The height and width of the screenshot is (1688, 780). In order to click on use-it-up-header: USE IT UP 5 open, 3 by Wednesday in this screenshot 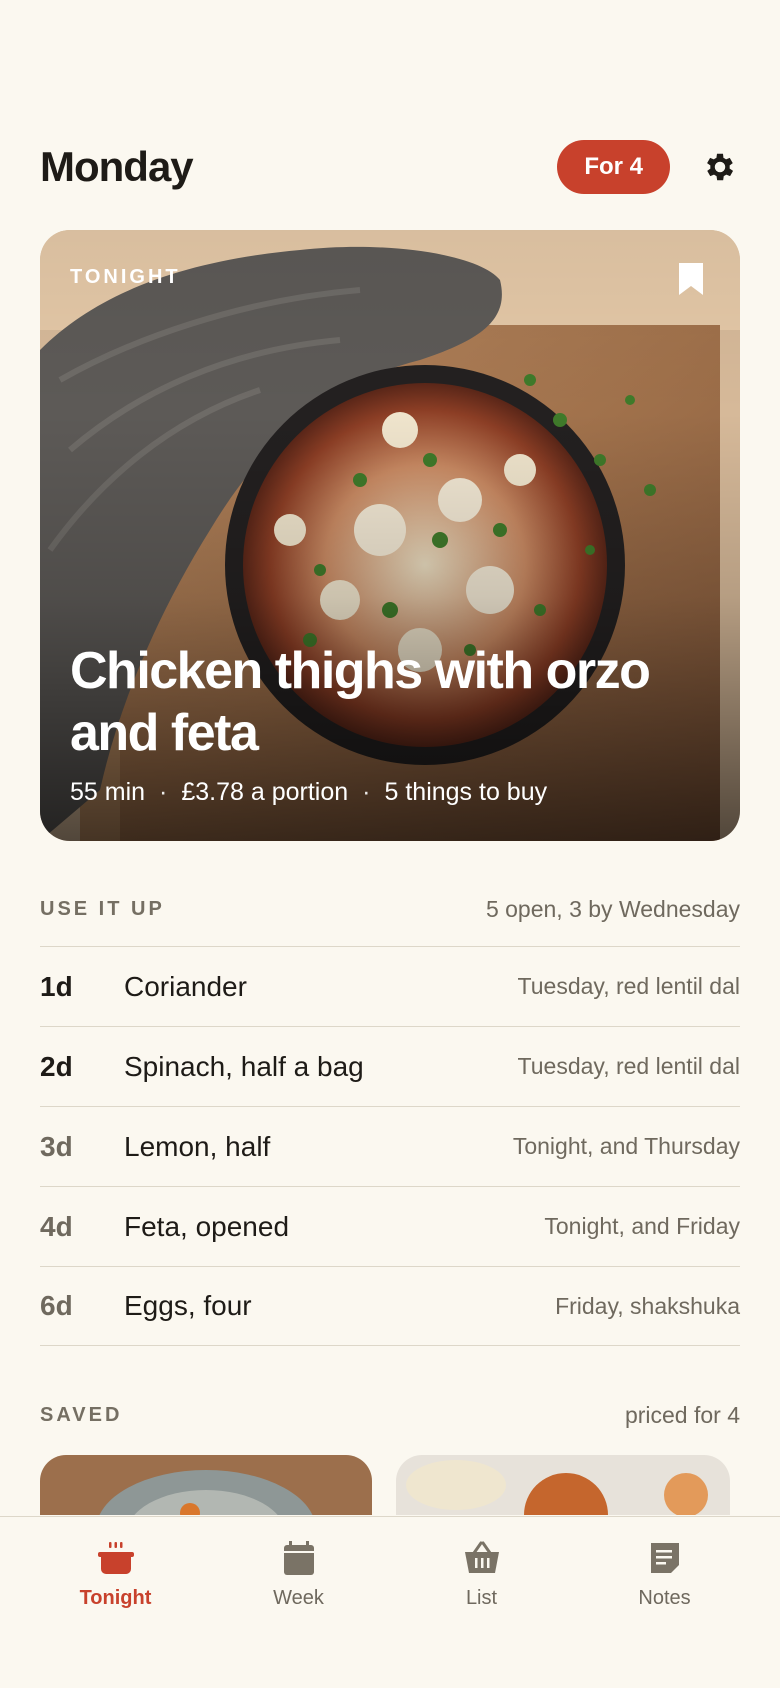, I will do `click(390, 909)`.